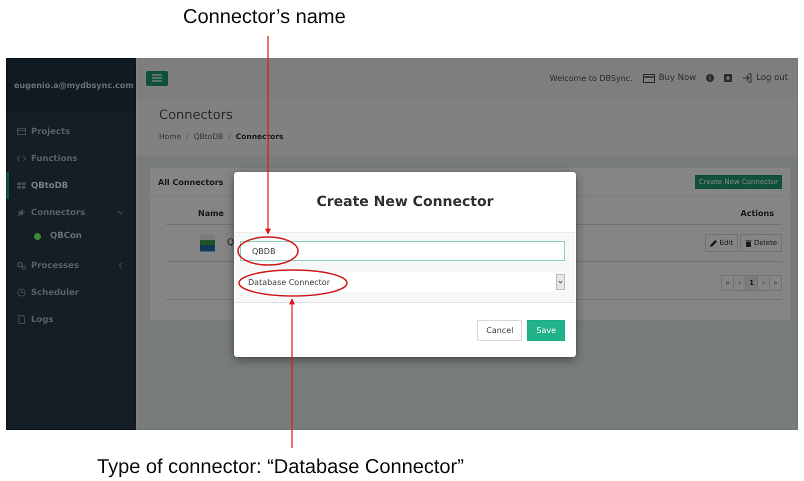 This screenshot has width=804, height=481. Describe the element at coordinates (45, 236) in the screenshot. I see `sidebar-subitem: QBCon` at that location.